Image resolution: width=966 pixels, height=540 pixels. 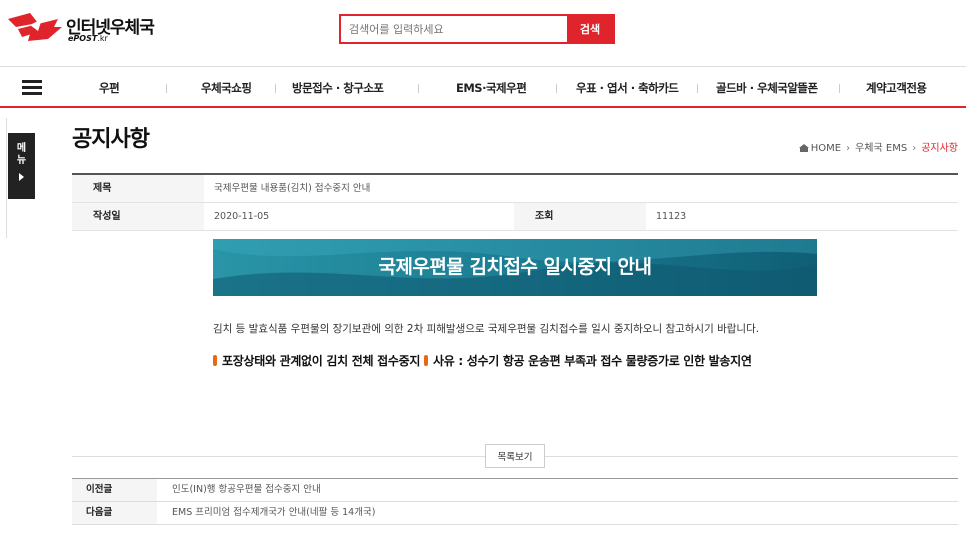 What do you see at coordinates (21, 148) in the screenshot?
I see `side-menu-label-1: 메` at bounding box center [21, 148].